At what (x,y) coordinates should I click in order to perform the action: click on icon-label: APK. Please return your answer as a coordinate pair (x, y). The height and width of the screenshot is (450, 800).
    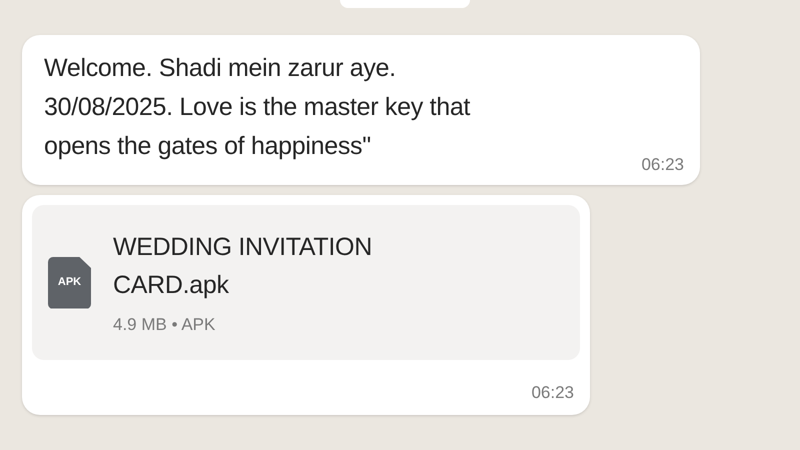
    Looking at the image, I should click on (70, 282).